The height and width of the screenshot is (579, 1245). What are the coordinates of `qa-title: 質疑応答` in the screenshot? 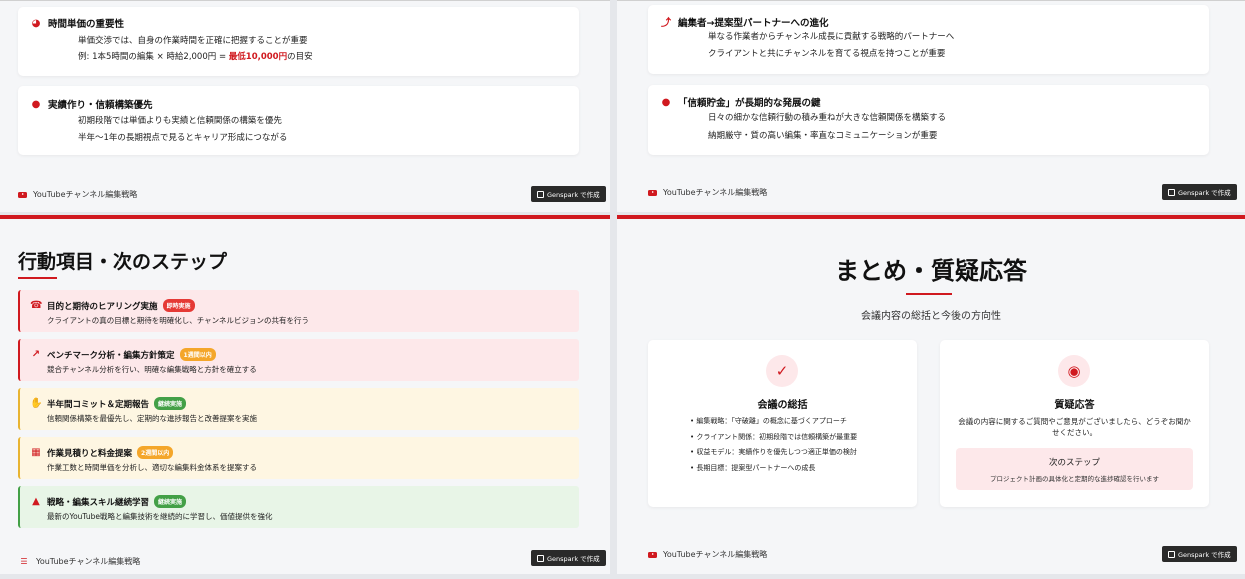 It's located at (1074, 405).